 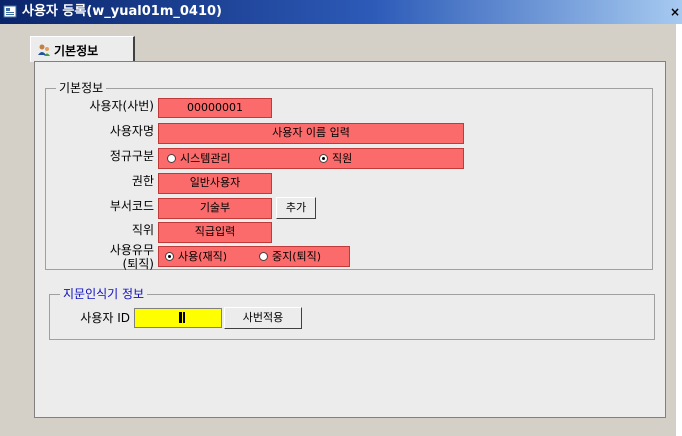 I want to click on radio-in-service: 사용(재직), so click(x=196, y=257).